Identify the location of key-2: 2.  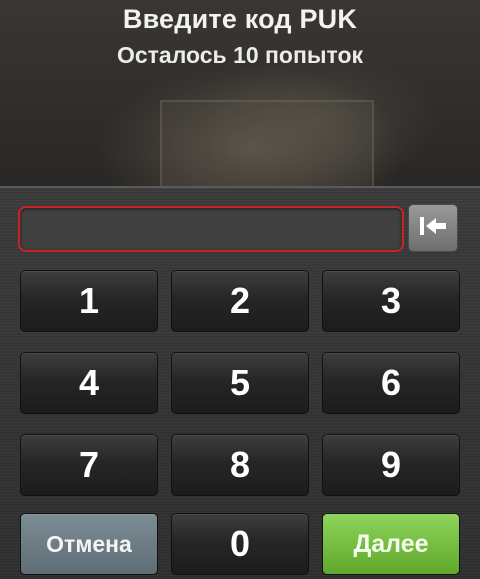
(240, 301).